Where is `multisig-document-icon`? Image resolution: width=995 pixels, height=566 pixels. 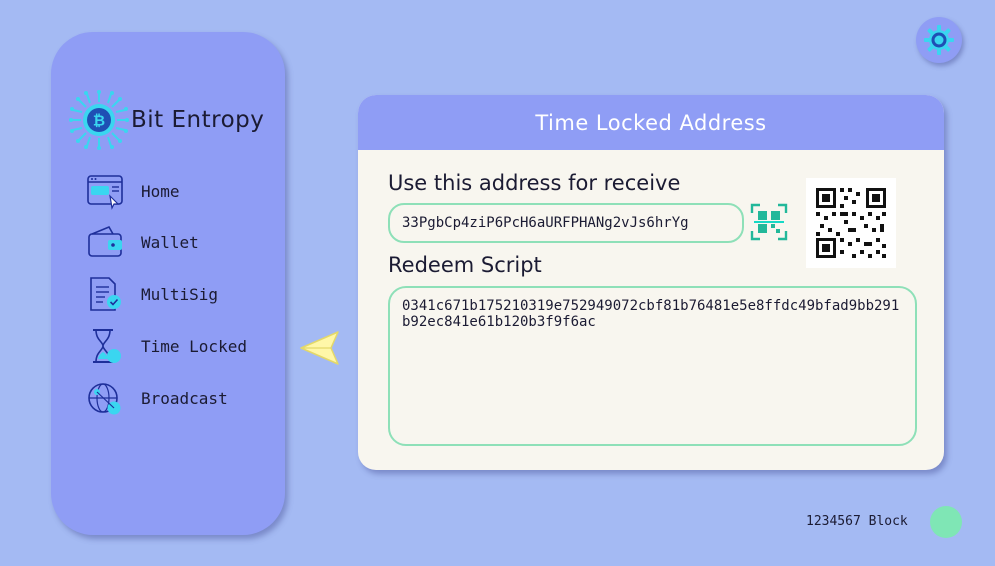 multisig-document-icon is located at coordinates (105, 294).